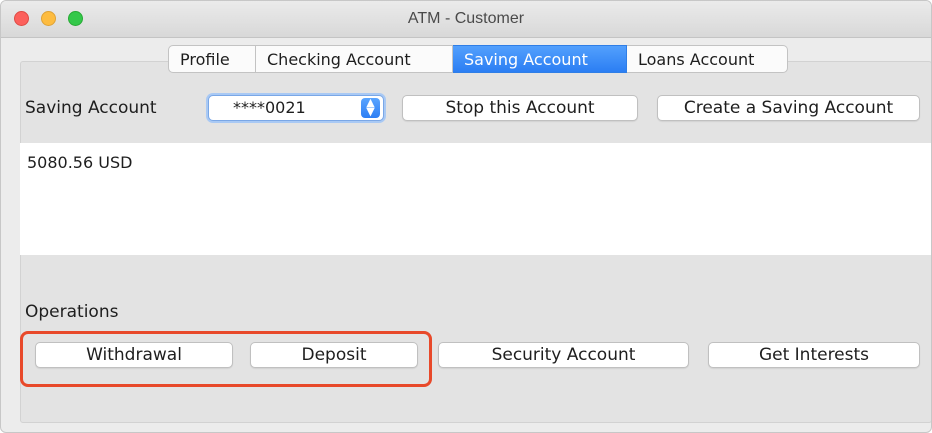 The height and width of the screenshot is (433, 932). What do you see at coordinates (212, 59) in the screenshot?
I see `tab-profile: Profile` at bounding box center [212, 59].